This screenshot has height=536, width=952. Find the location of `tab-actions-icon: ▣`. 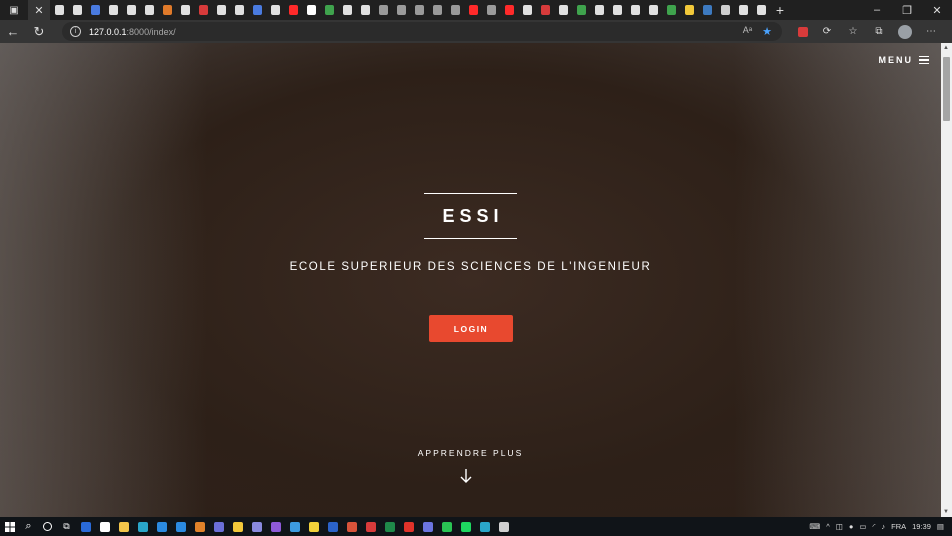

tab-actions-icon: ▣ is located at coordinates (14, 10).